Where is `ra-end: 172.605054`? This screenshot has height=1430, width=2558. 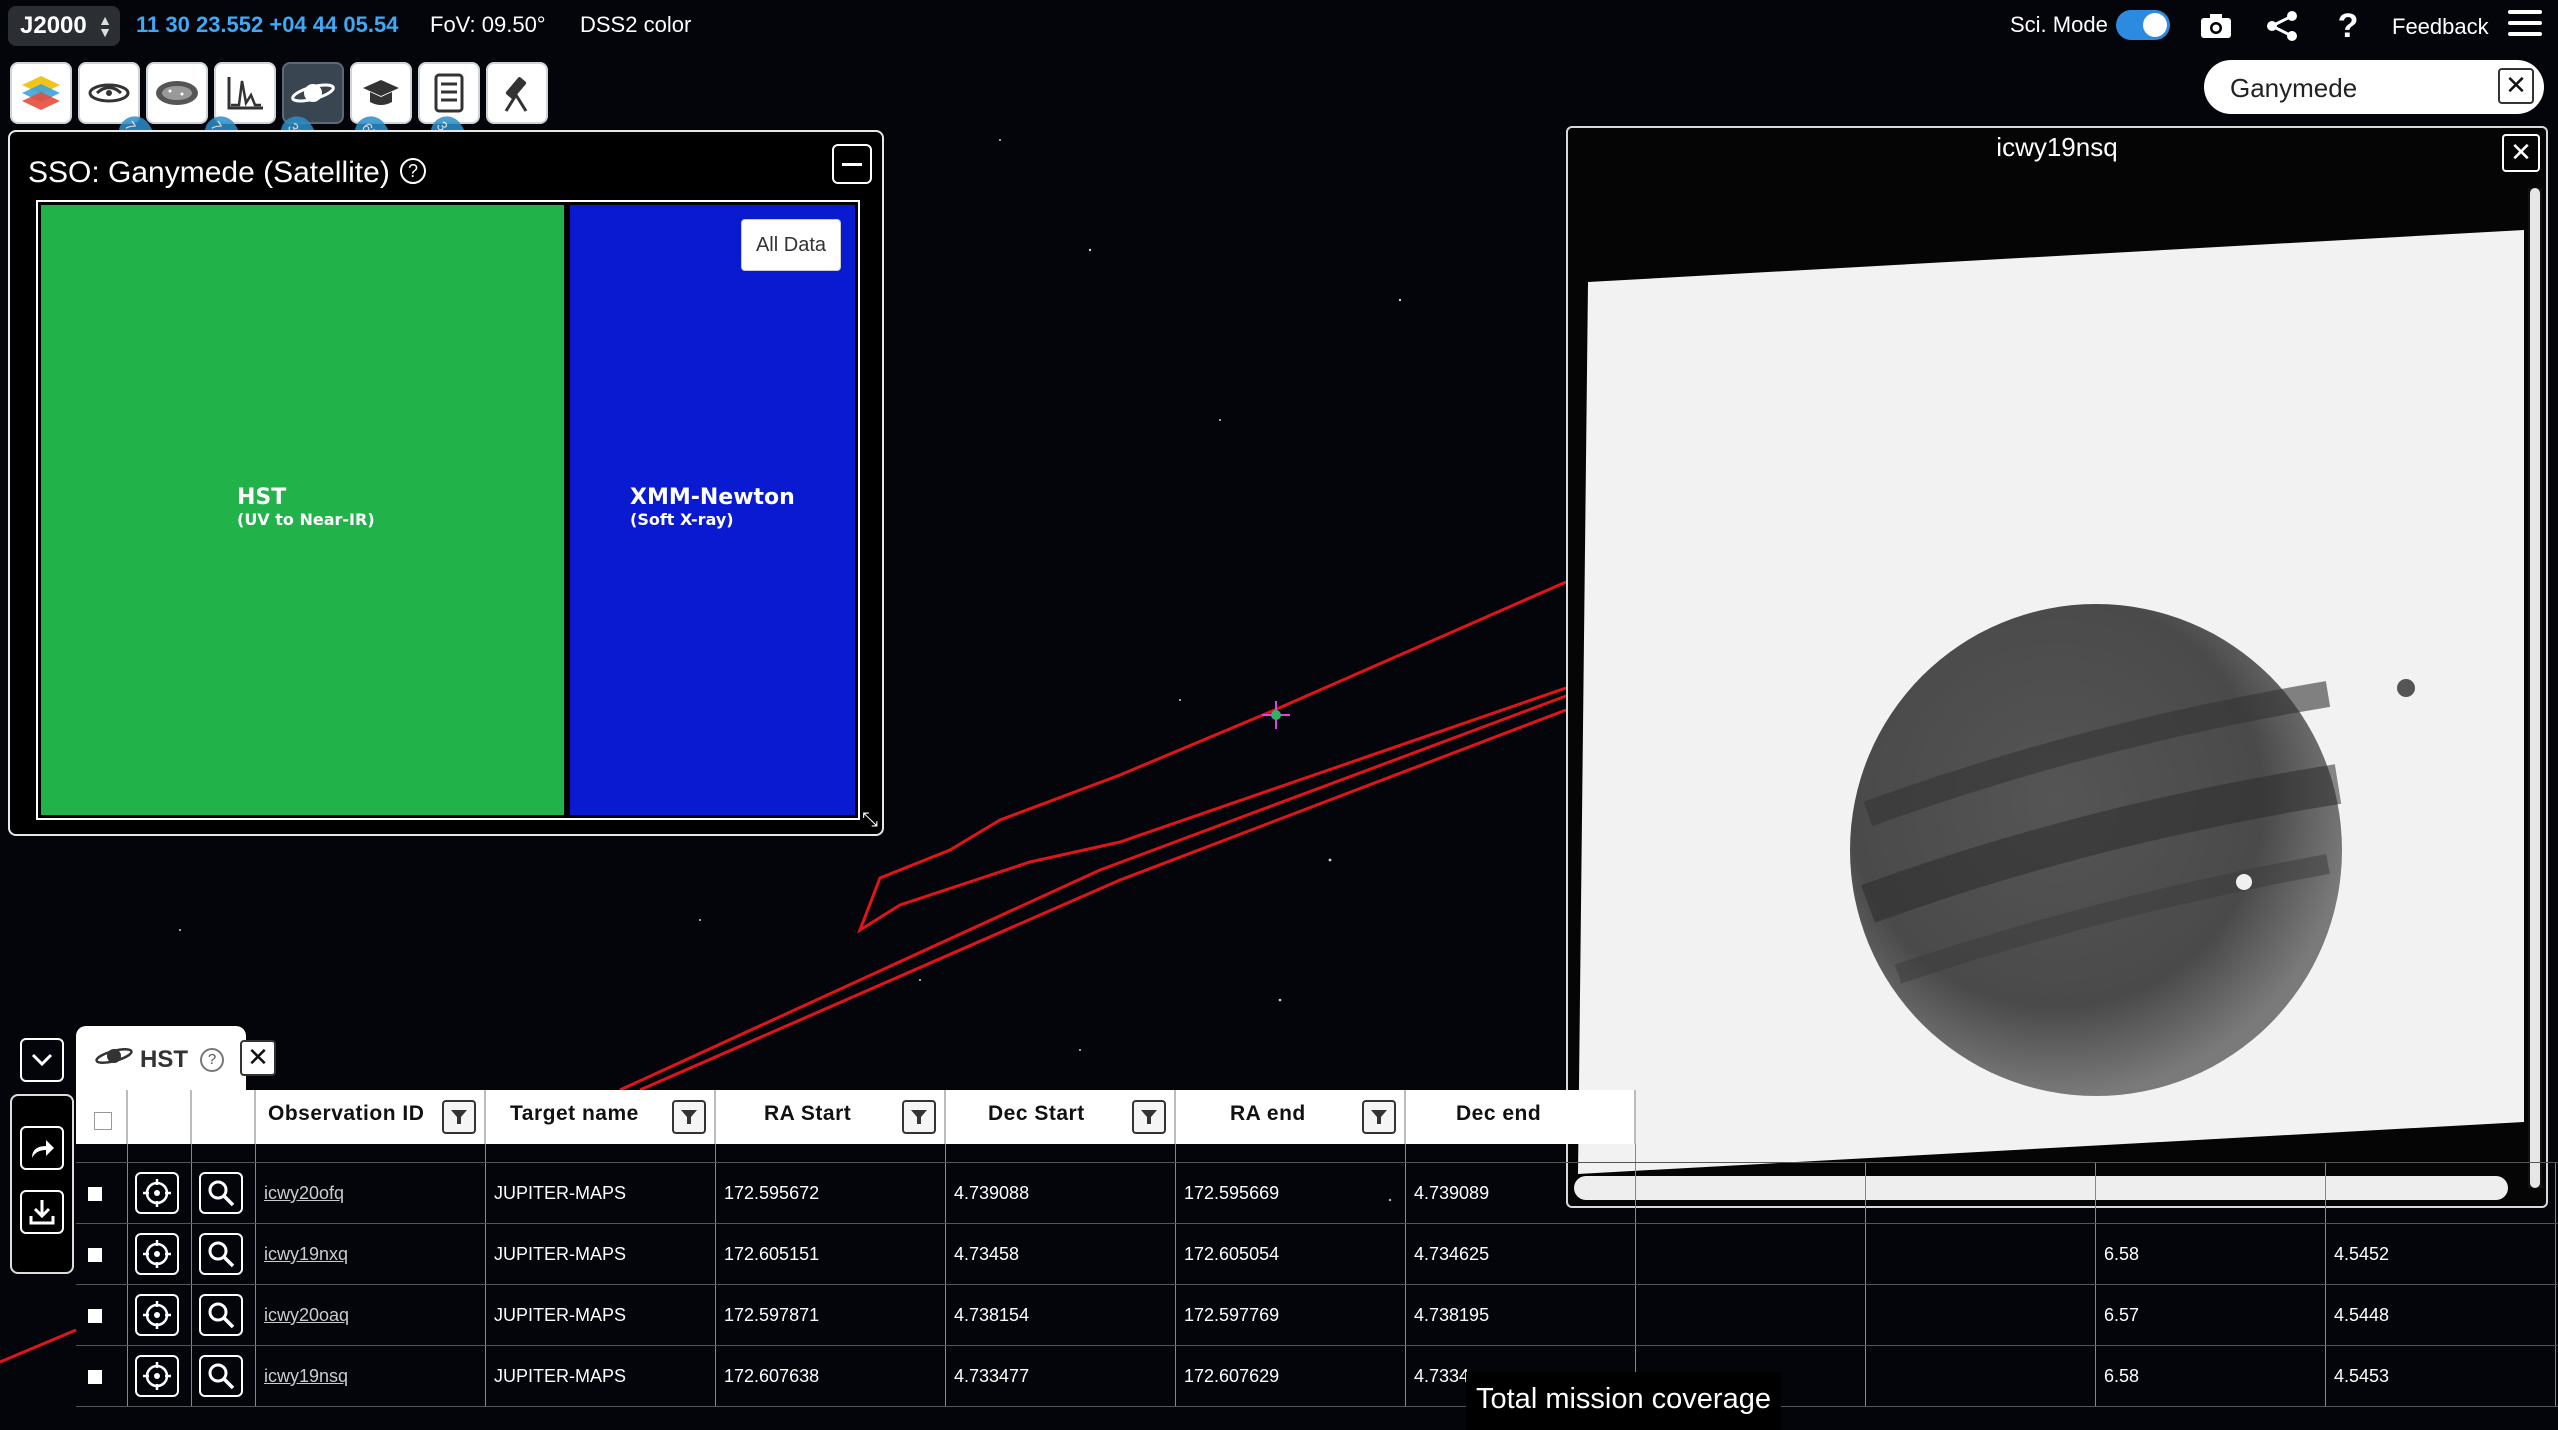 ra-end: 172.605054 is located at coordinates (1232, 1254).